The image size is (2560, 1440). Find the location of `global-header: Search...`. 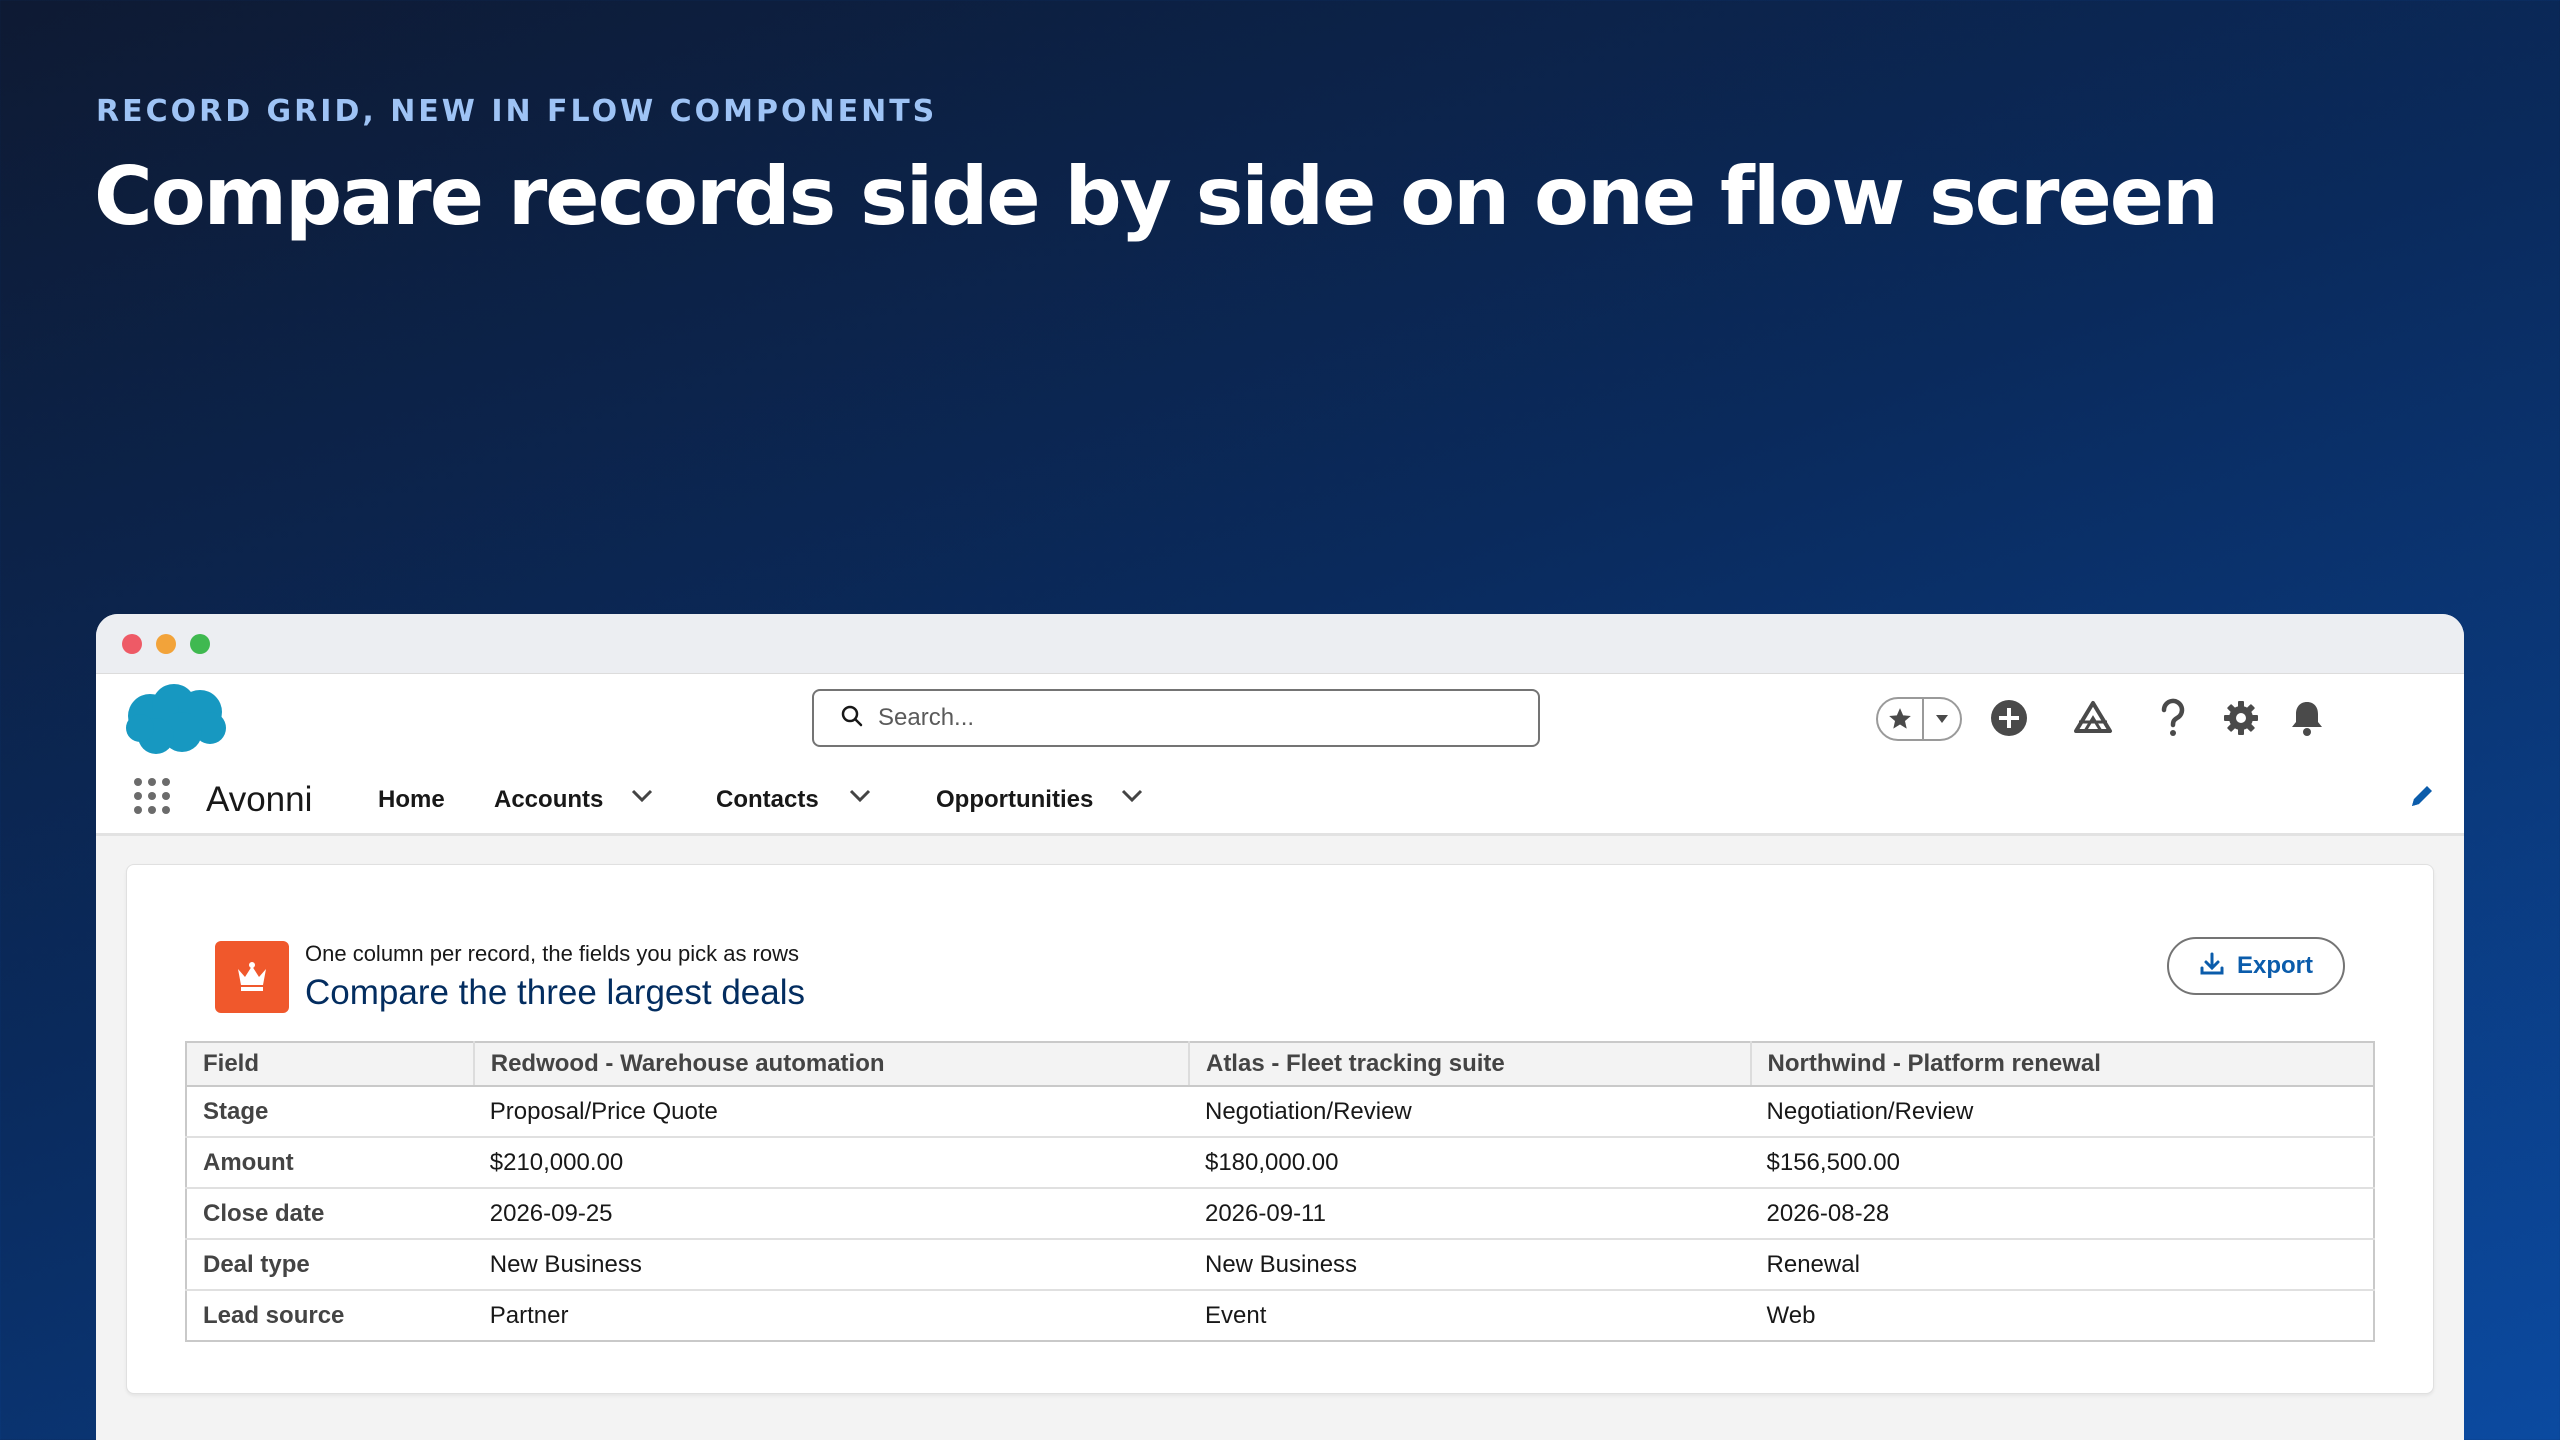

global-header: Search... is located at coordinates (1280, 715).